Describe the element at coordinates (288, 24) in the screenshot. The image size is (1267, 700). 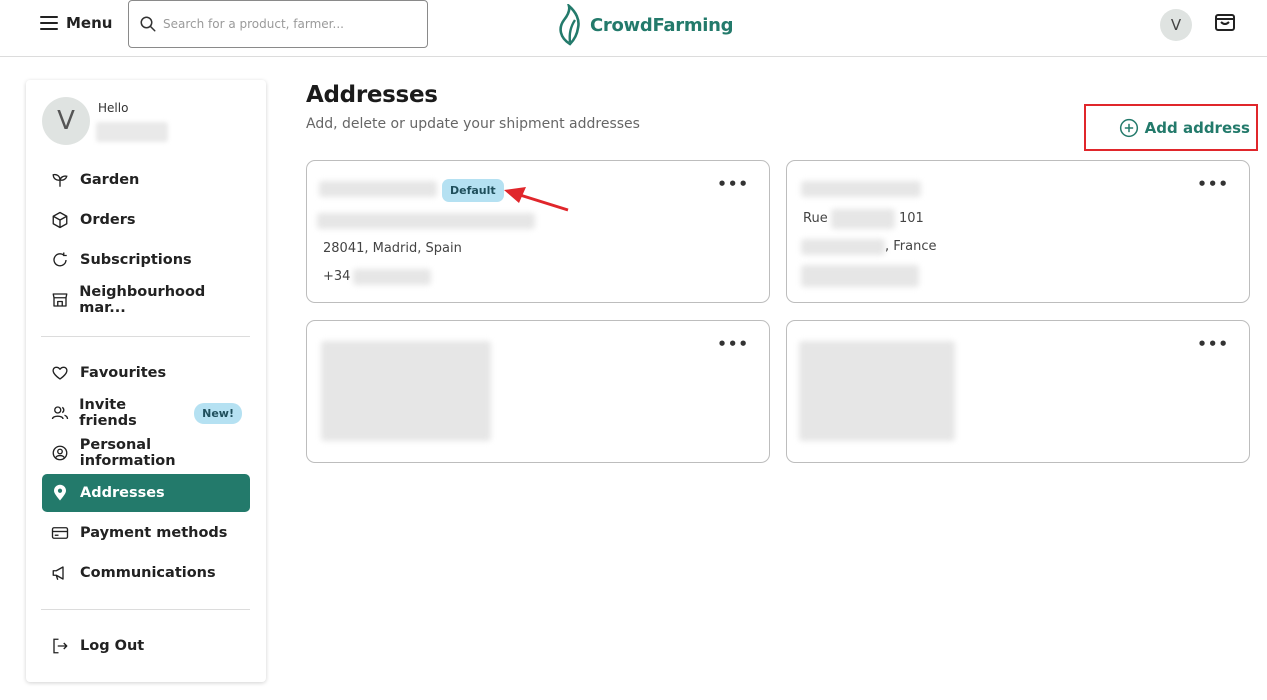
I see `search-input` at that location.